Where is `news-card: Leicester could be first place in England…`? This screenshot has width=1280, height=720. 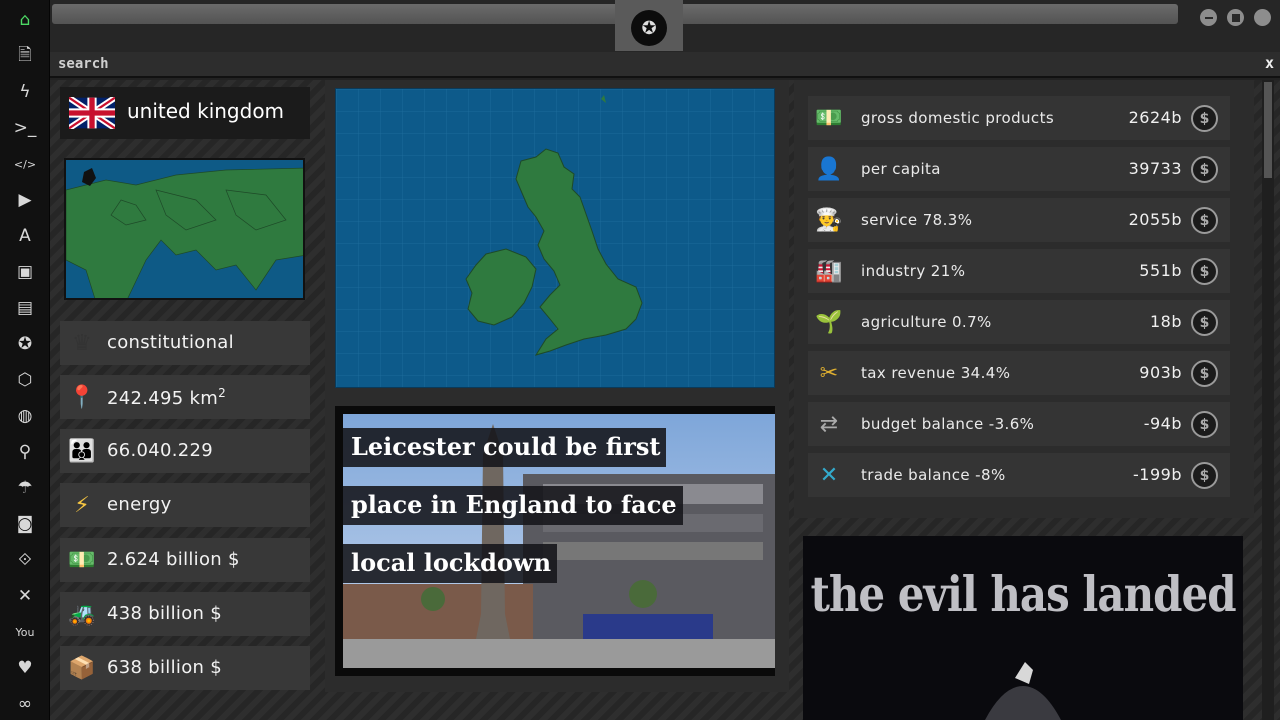
news-card: Leicester could be first place in England… is located at coordinates (555, 541).